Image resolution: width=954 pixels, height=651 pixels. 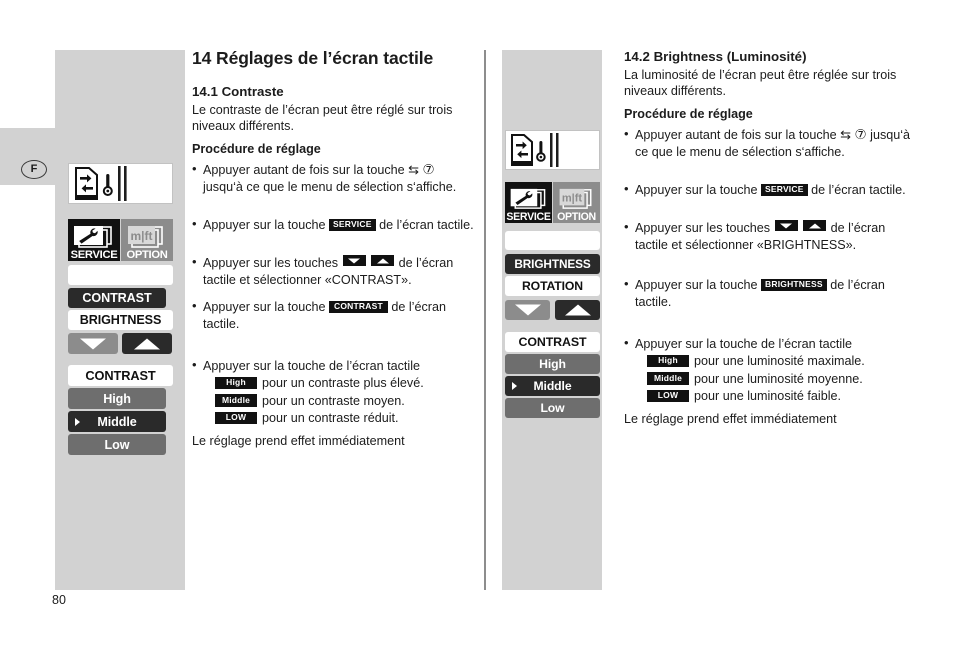 I want to click on right-panel-submenu-item-middle-label: Middle, so click(x=552, y=386).